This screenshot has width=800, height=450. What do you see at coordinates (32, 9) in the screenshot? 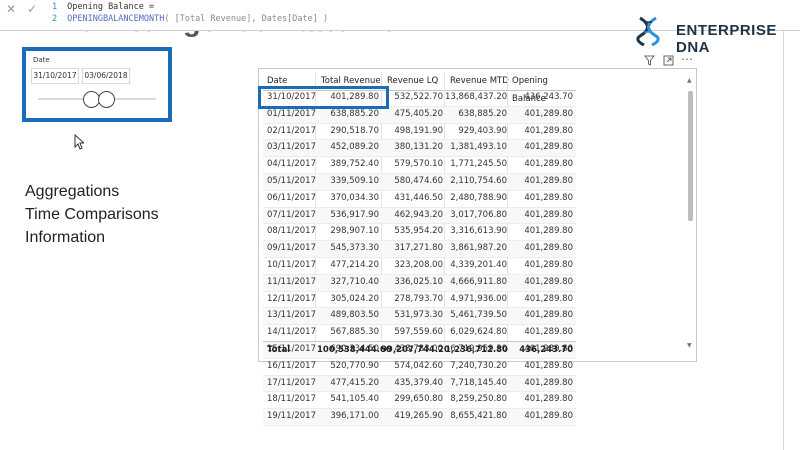
I see `check-icon: ✓` at bounding box center [32, 9].